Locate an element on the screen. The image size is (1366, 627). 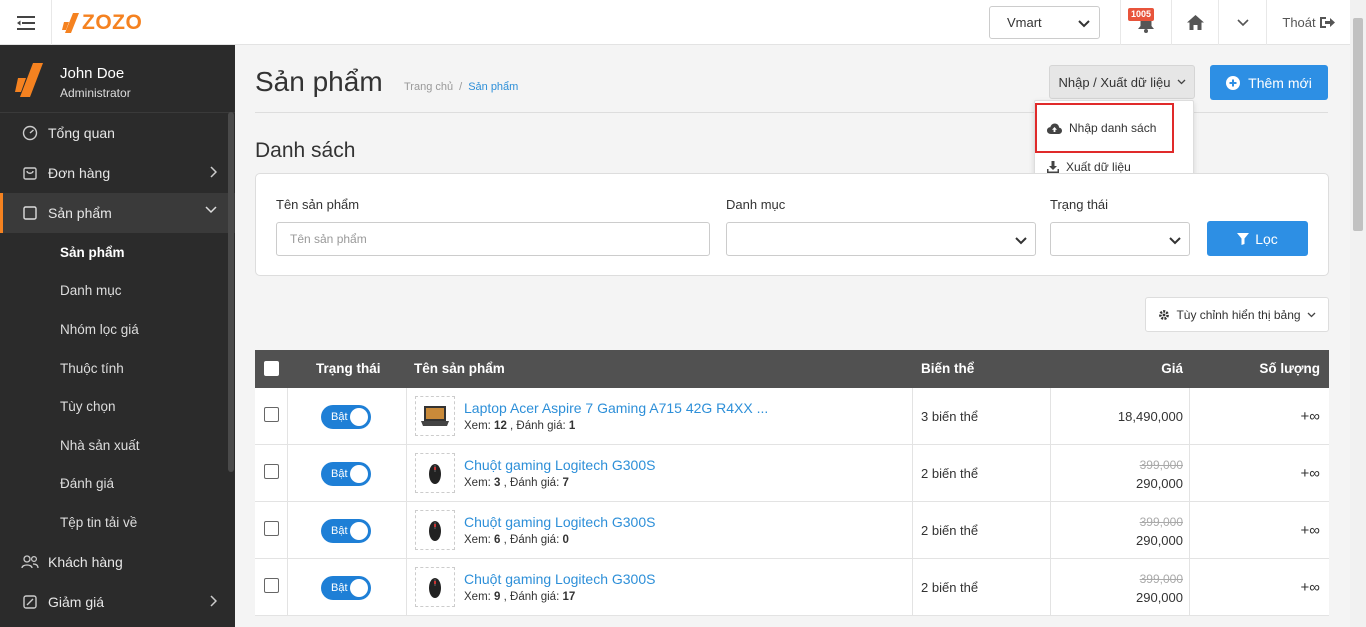
user-name: John Doe is located at coordinates (92, 73).